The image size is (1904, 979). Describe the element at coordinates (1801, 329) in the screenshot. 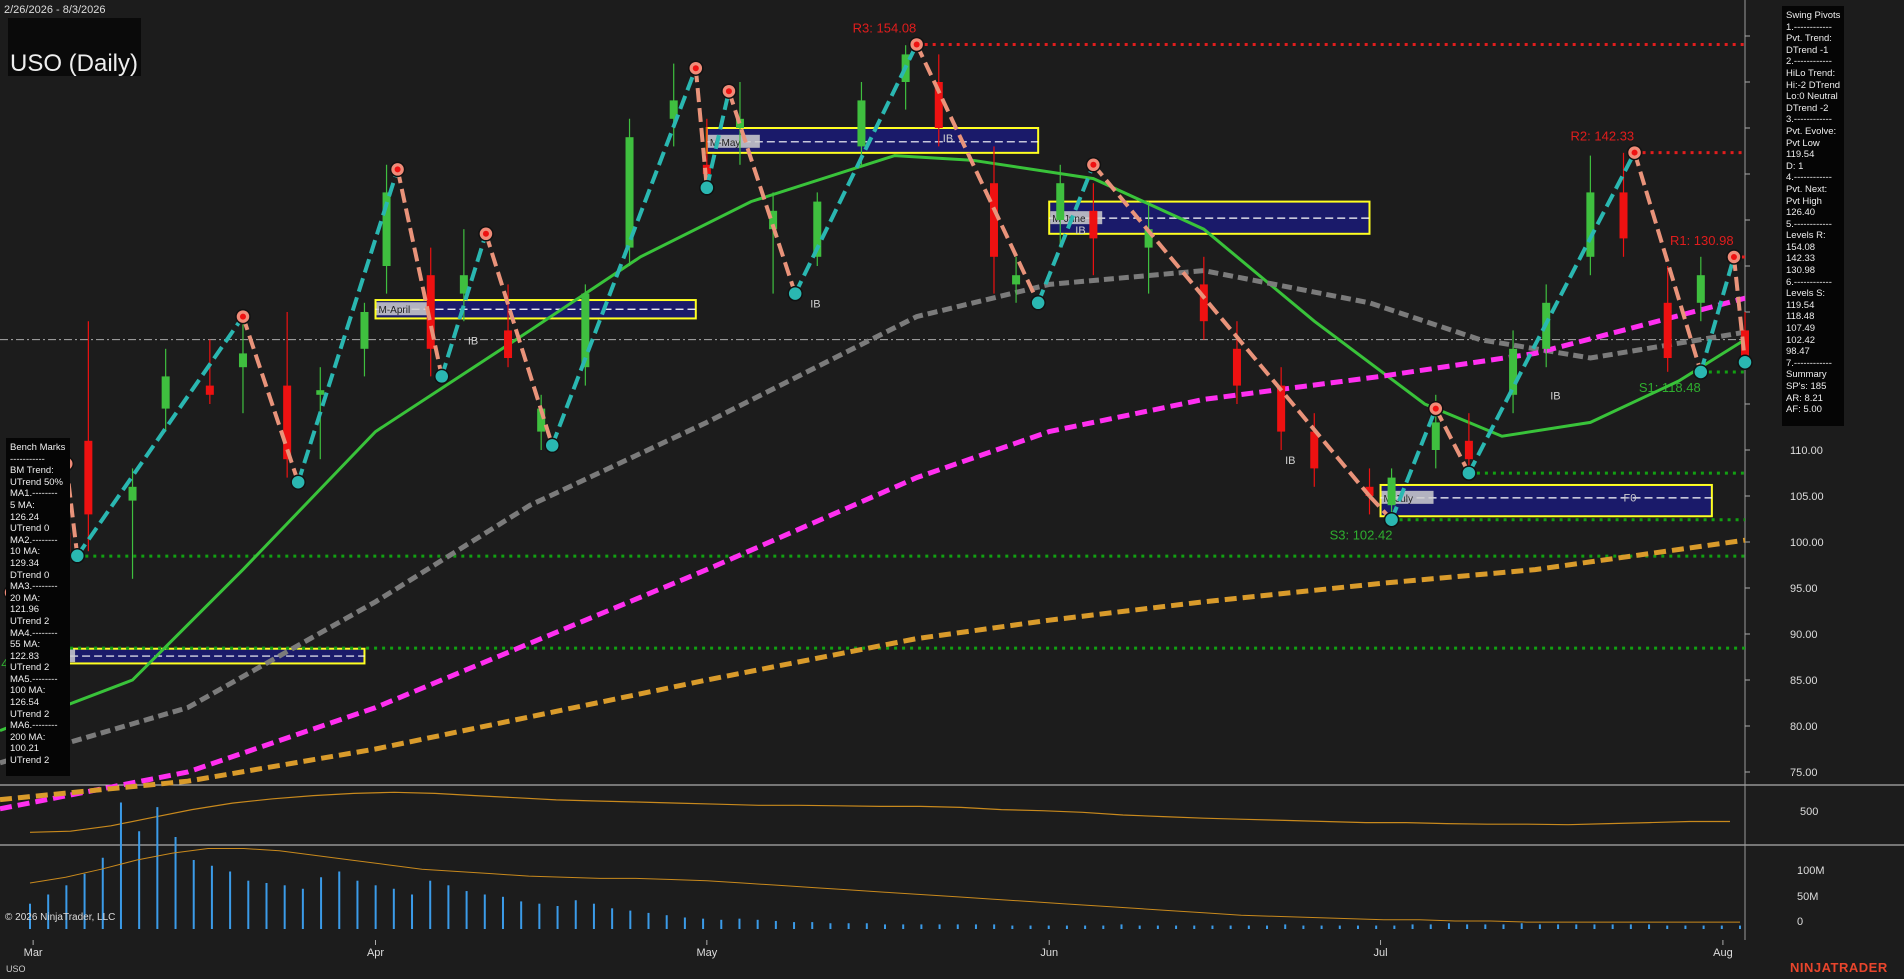

I see `swing-pivots-line: 107.49` at that location.